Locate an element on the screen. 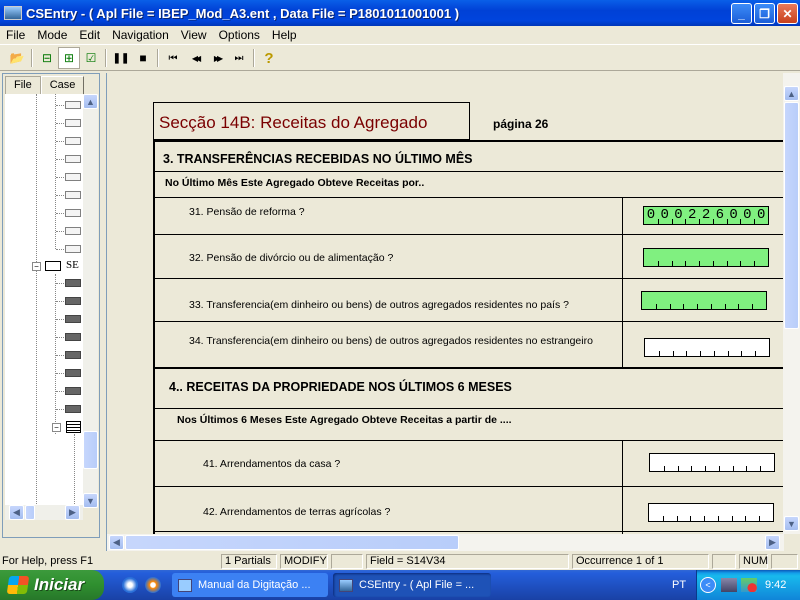 This screenshot has width=800, height=600. minimize-button: _ is located at coordinates (741, 13).